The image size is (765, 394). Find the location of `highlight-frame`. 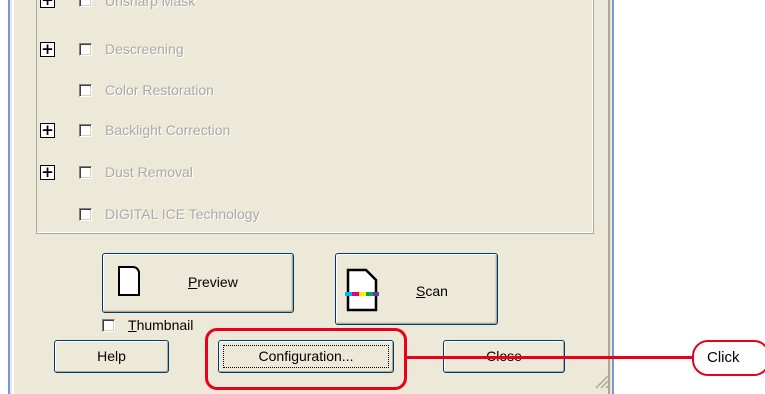

highlight-frame is located at coordinates (306, 359).